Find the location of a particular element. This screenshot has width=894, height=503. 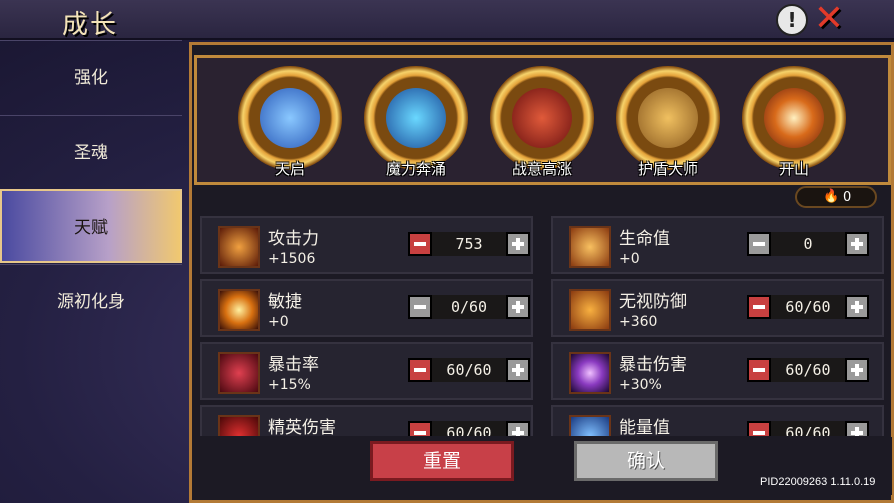

broken-shield-icon is located at coordinates (590, 310).